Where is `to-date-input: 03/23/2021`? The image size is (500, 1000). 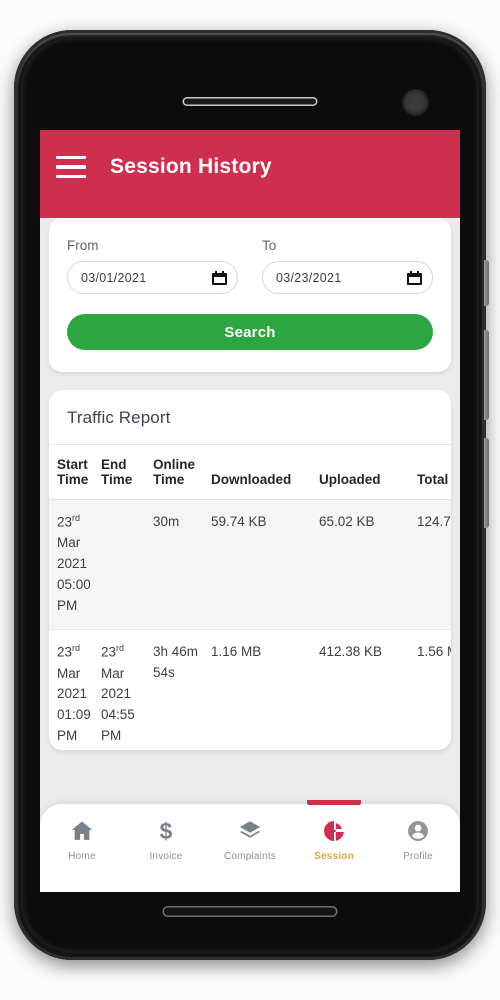
to-date-input: 03/23/2021 is located at coordinates (347, 277).